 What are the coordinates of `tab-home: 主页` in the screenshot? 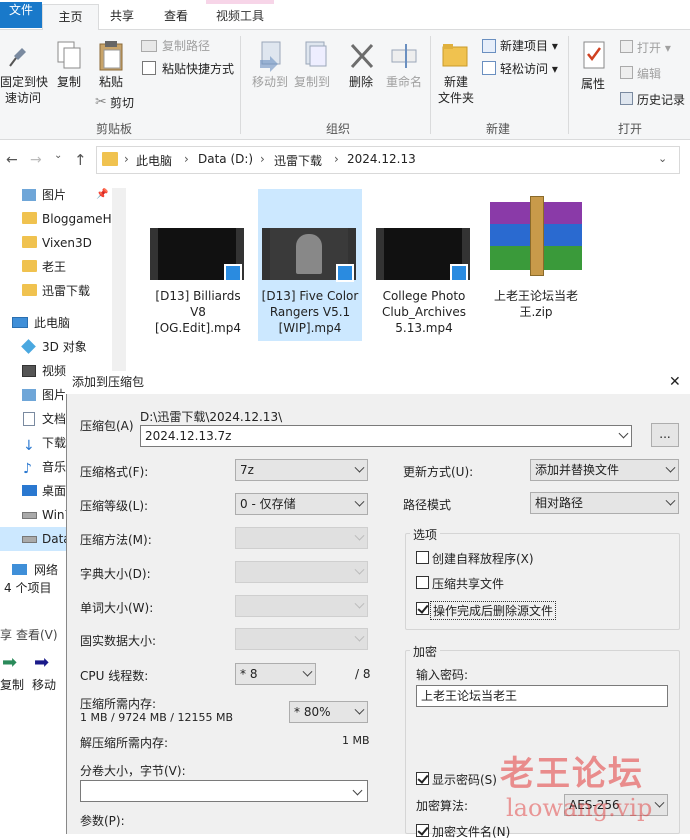 It's located at (70, 17).